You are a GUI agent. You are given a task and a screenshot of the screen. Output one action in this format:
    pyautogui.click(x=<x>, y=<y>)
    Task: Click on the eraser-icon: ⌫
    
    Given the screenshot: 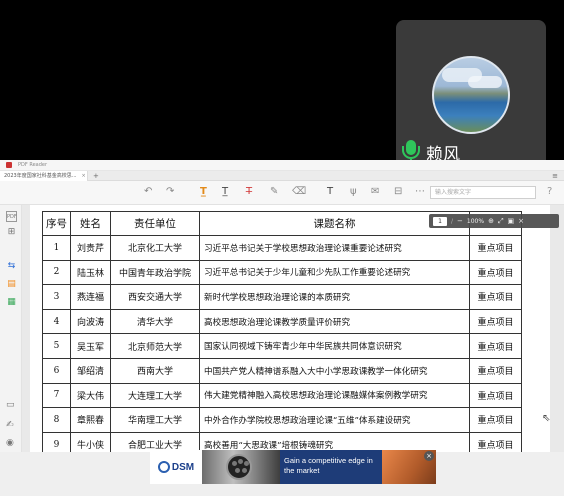 What is the action you would take?
    pyautogui.click(x=299, y=192)
    